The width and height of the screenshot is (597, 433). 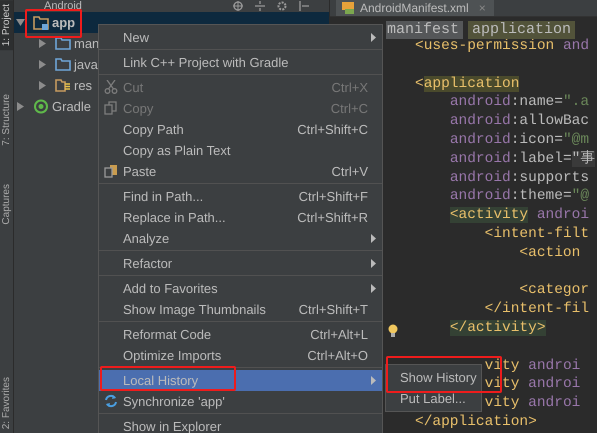 I want to click on tree-label: man, so click(x=87, y=43).